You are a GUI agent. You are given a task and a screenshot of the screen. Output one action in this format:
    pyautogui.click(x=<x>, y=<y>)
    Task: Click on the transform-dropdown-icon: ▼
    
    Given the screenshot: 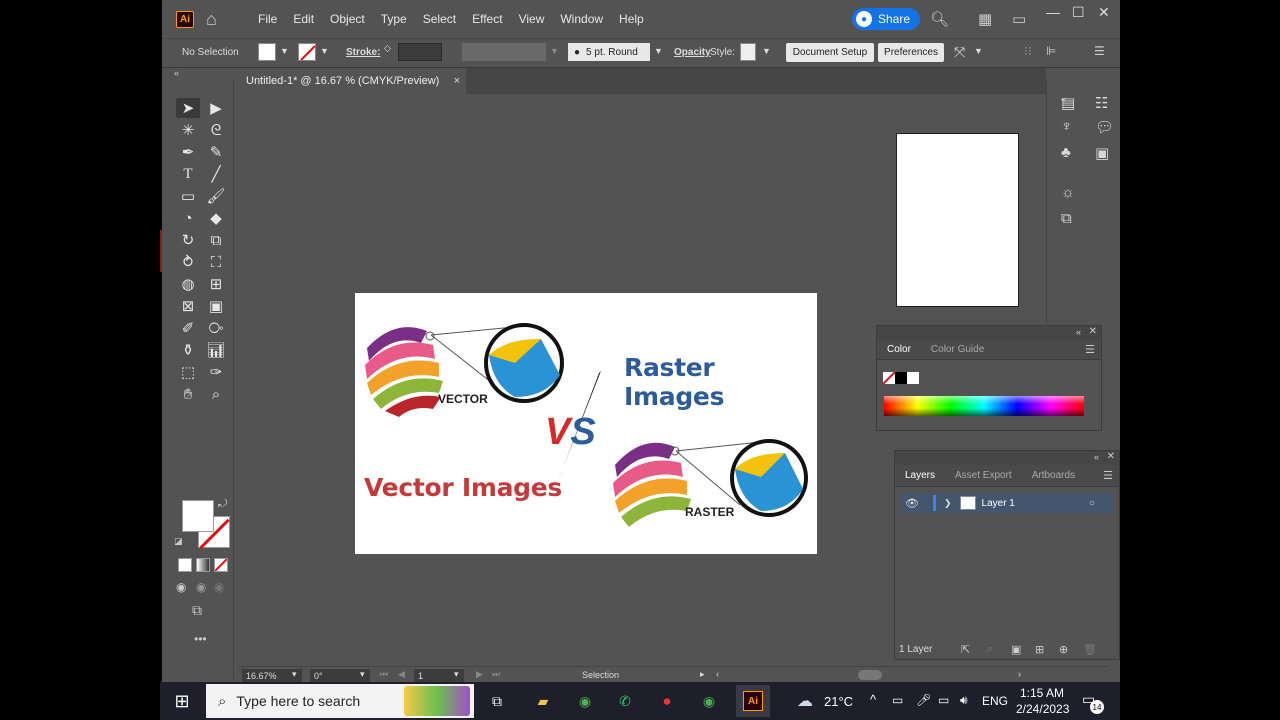 What is the action you would take?
    pyautogui.click(x=978, y=51)
    